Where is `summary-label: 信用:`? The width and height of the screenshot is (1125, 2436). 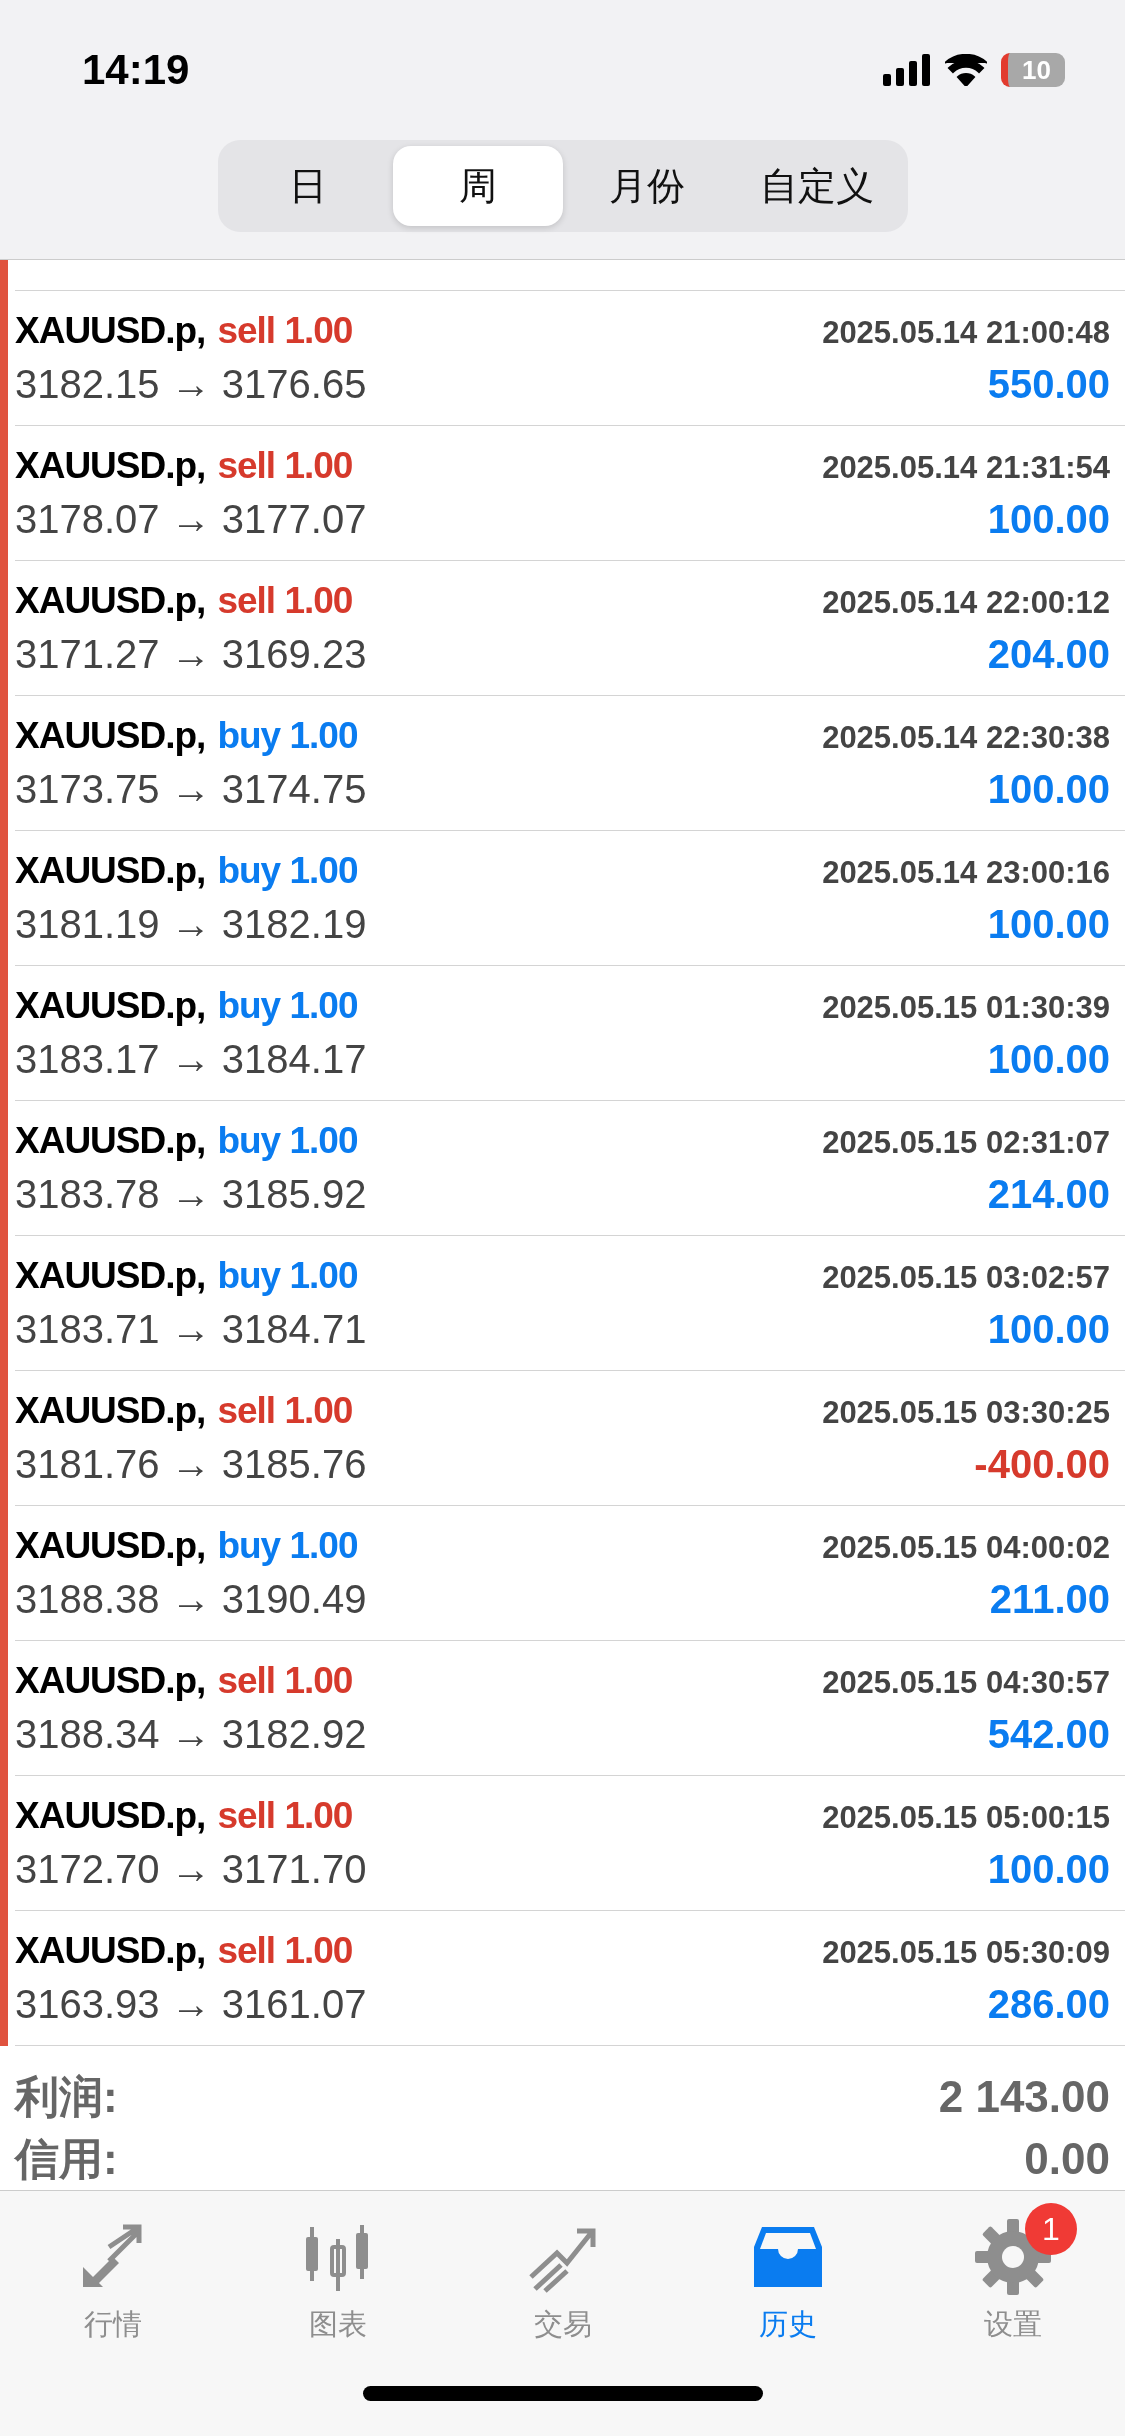 summary-label: 信用: is located at coordinates (66, 2158).